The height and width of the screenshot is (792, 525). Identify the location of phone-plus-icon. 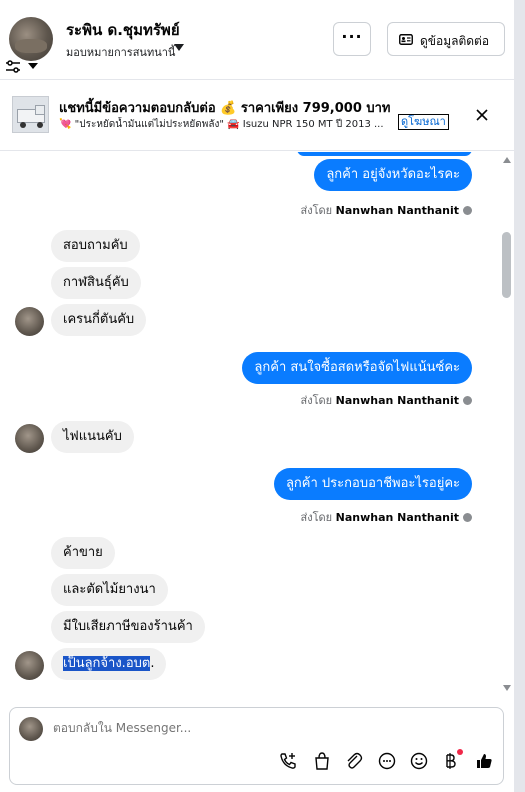
(288, 761).